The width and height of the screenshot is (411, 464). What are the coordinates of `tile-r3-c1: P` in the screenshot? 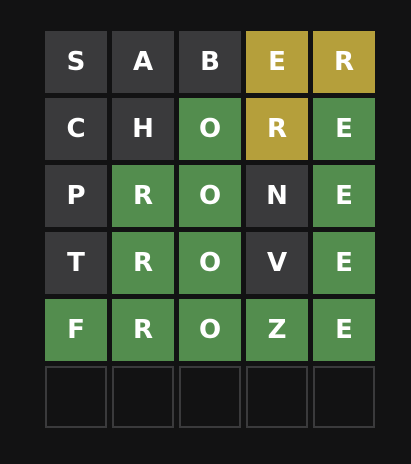 It's located at (76, 196).